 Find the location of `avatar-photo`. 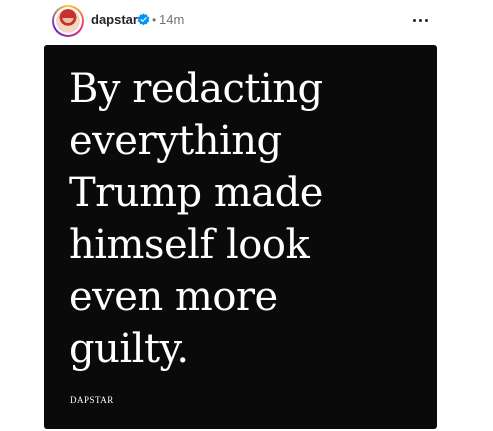

avatar-photo is located at coordinates (68, 21).